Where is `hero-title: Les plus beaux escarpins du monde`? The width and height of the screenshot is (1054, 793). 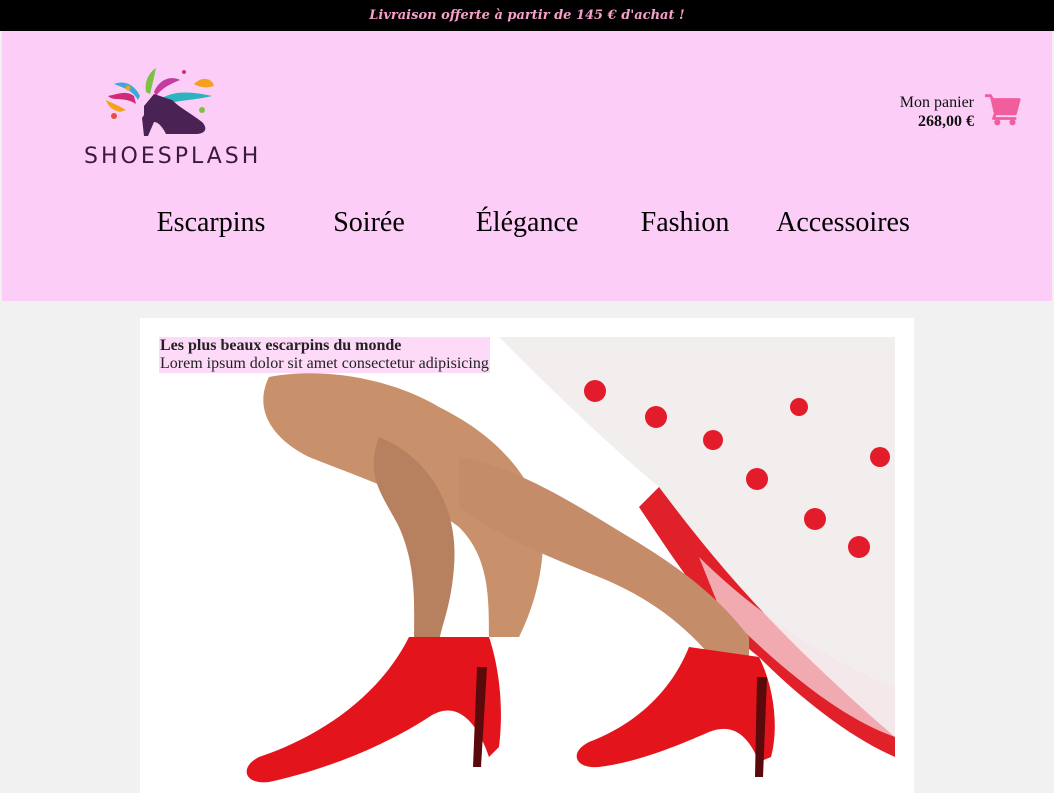 hero-title: Les plus beaux escarpins du monde is located at coordinates (281, 345).